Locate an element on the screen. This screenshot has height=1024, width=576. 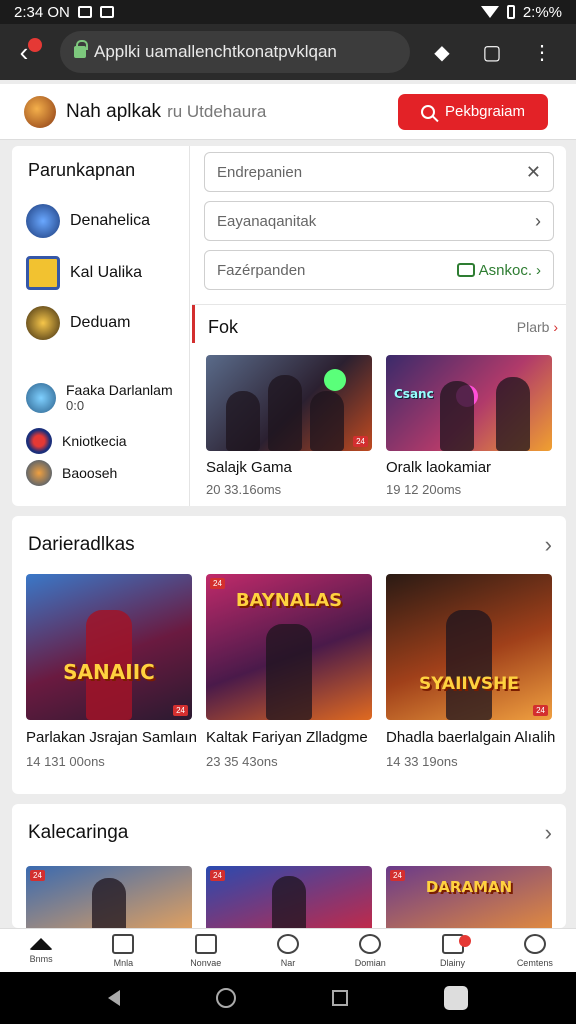
category-globe-icon is located at coordinates (41, 397).